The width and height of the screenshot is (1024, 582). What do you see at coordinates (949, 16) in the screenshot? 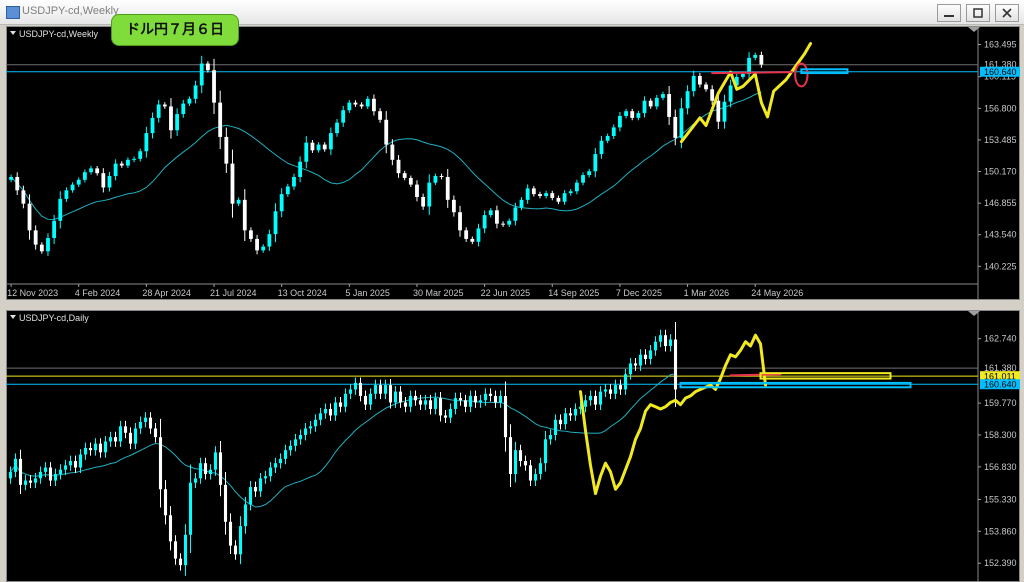
I see `minimize-icon` at bounding box center [949, 16].